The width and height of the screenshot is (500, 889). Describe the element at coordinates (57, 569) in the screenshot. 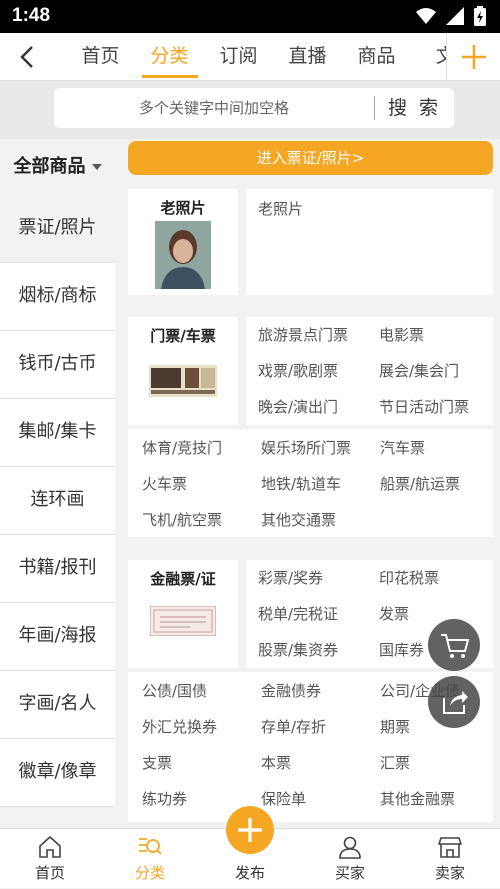

I see `sidebar-item-books: 书籍/报刊` at that location.